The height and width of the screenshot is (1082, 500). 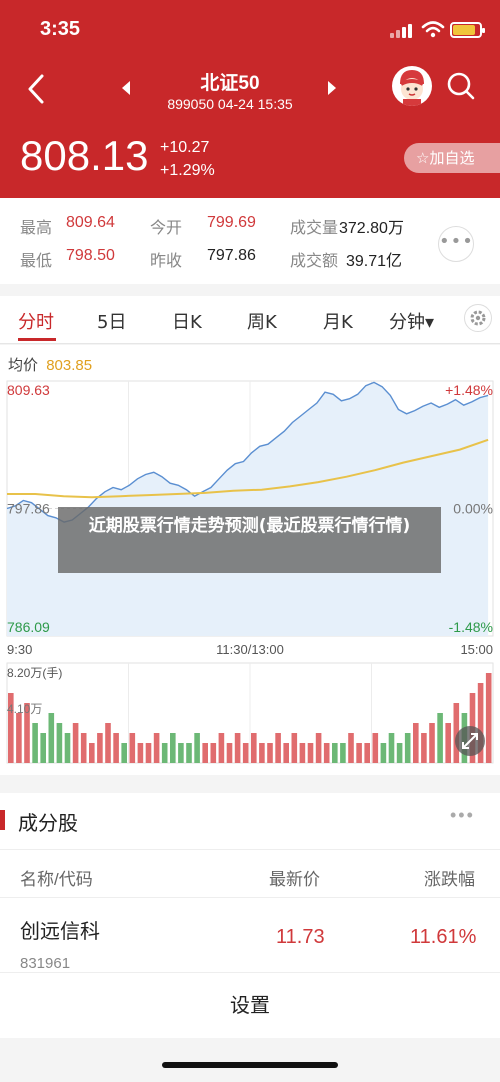 What do you see at coordinates (56, 877) in the screenshot?
I see `col-name-code: 名称/代码` at bounding box center [56, 877].